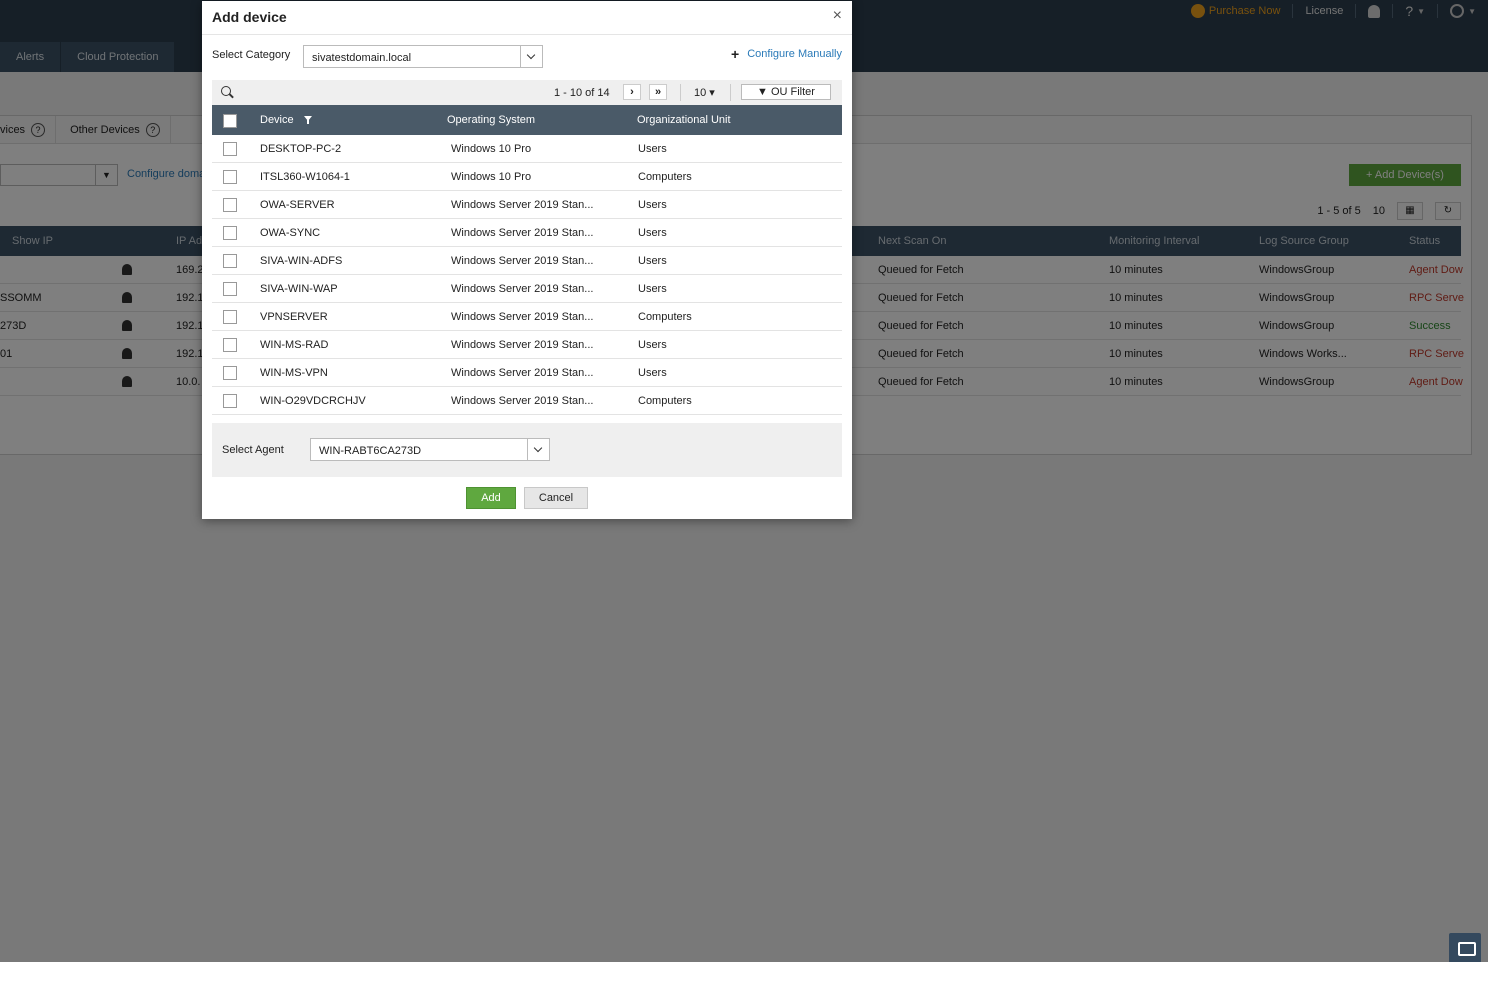  I want to click on col-device: Device, so click(277, 120).